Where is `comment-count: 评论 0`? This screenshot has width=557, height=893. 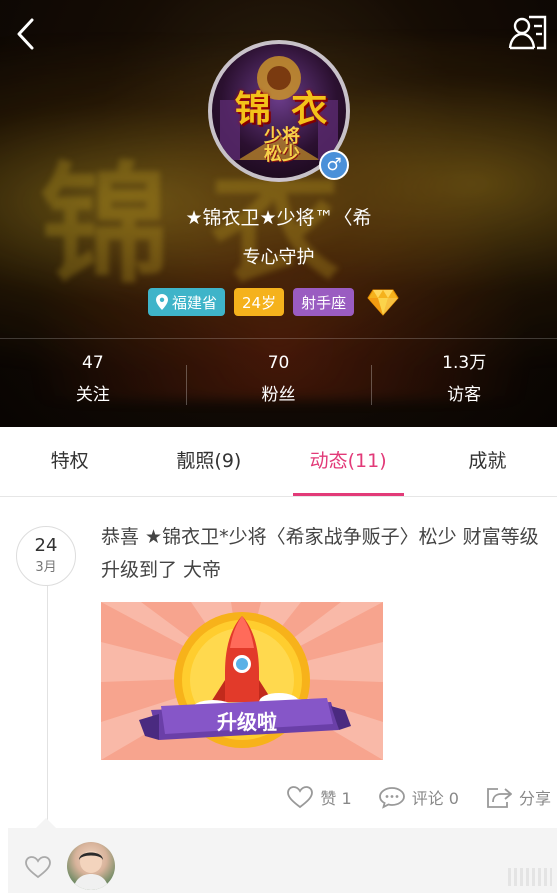 comment-count: 评论 0 is located at coordinates (435, 798).